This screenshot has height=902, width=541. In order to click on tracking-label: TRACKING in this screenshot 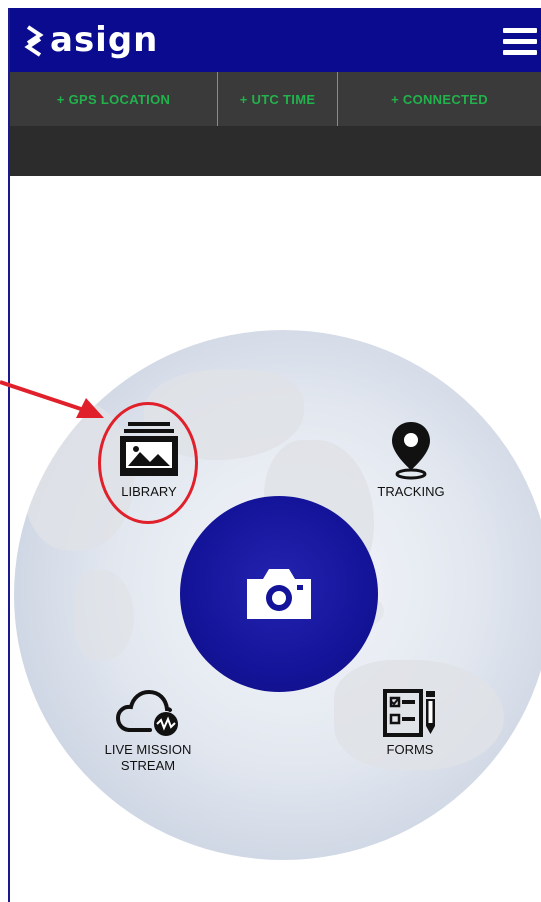, I will do `click(411, 491)`.